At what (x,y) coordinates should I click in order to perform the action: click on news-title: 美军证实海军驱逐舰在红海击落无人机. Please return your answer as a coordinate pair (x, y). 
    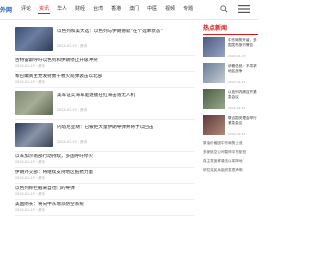
    Looking at the image, I should click on (96, 96).